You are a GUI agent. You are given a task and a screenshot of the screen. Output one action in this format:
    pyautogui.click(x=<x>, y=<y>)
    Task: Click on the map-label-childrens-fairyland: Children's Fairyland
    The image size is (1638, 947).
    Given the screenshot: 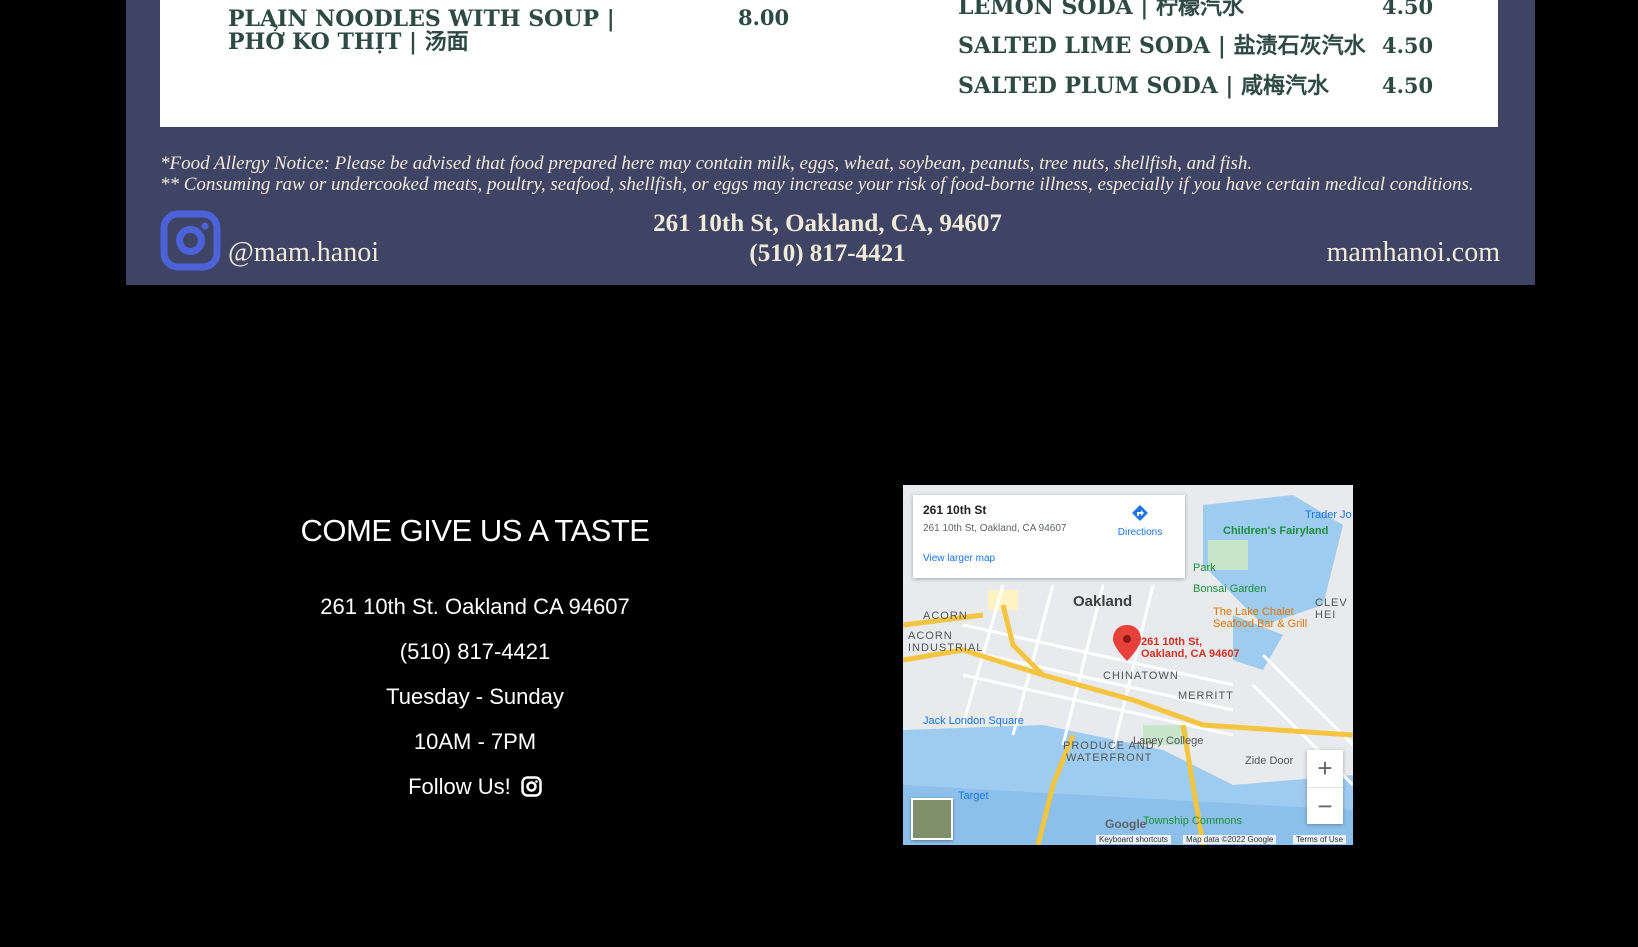 What is the action you would take?
    pyautogui.click(x=1276, y=531)
    